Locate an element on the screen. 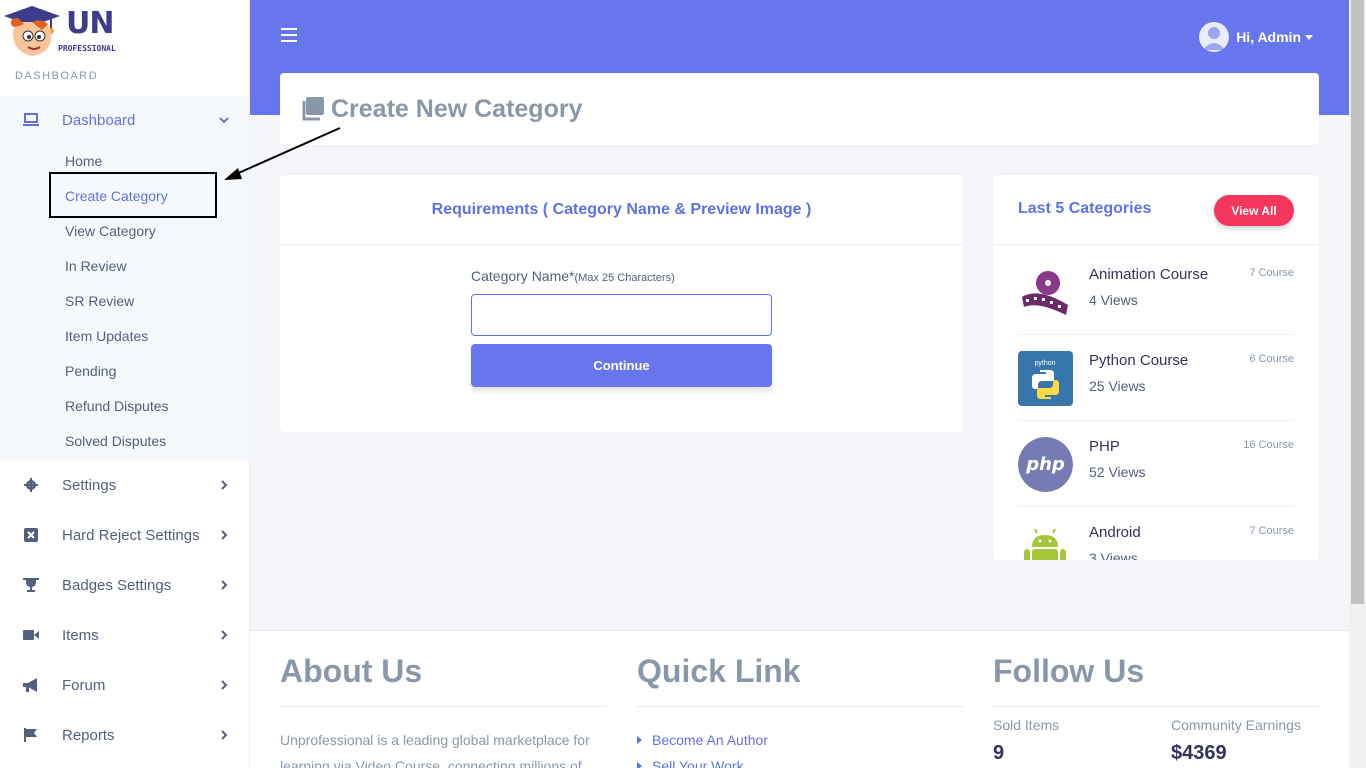 Image resolution: width=1366 pixels, height=768 pixels. sidebar-subitem-item-updates: Item Updates is located at coordinates (106, 336).